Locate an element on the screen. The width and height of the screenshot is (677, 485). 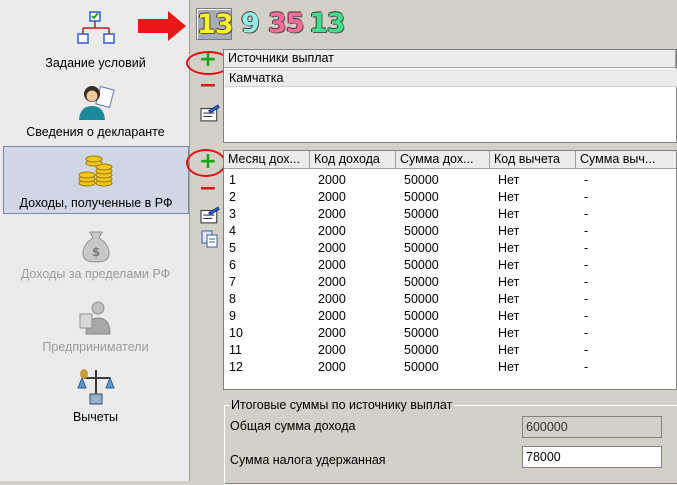
sidebar-item-income-abroad: $ Доходы за пределами РФ is located at coordinates (95, 254).